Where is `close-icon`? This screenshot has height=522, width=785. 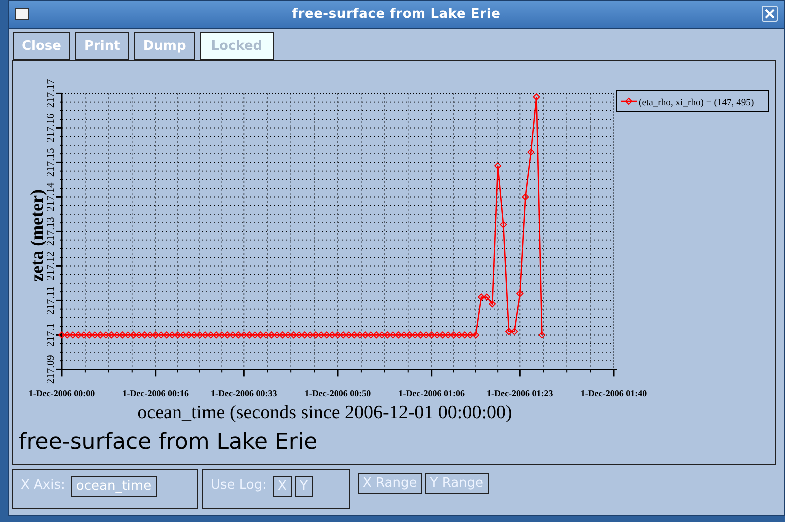
close-icon is located at coordinates (770, 14).